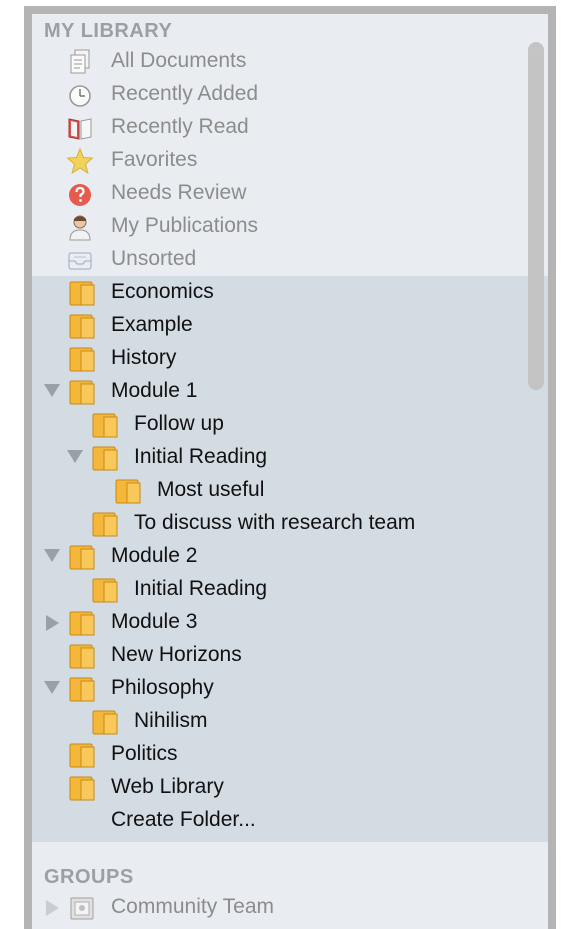 This screenshot has width=564, height=929. Describe the element at coordinates (276, 907) in the screenshot. I see `group-item-community-team: Community Team` at that location.